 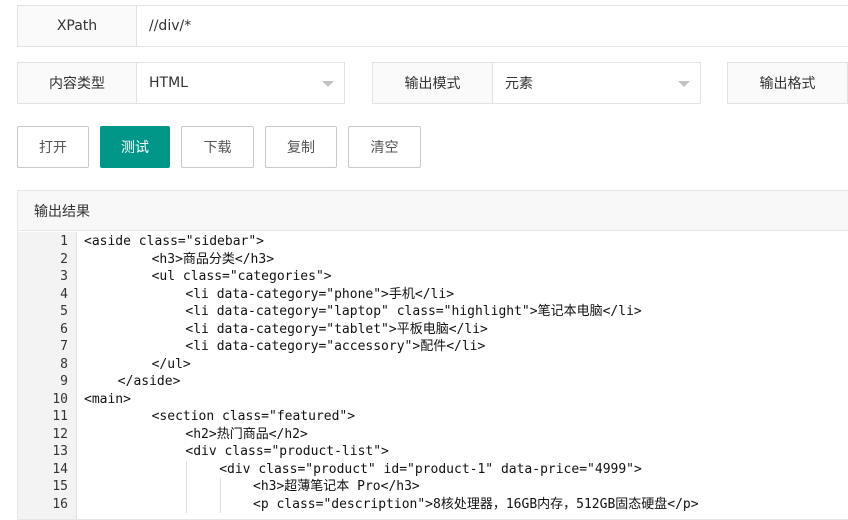 I want to click on copy-button: 复制, so click(x=301, y=147).